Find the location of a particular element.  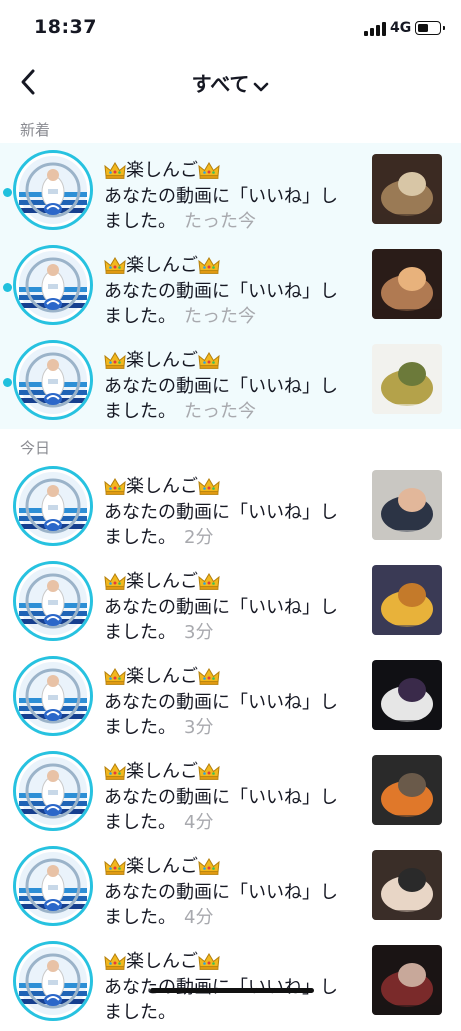

status-bar: 18:37 4G is located at coordinates (230, 29).